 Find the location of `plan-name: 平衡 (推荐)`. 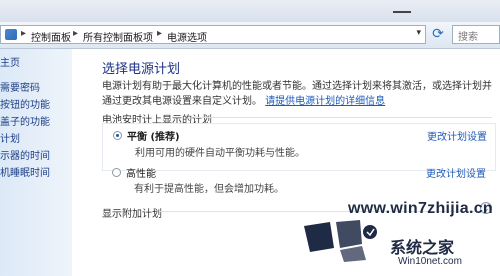

plan-name: 平衡 (推荐) is located at coordinates (153, 137).